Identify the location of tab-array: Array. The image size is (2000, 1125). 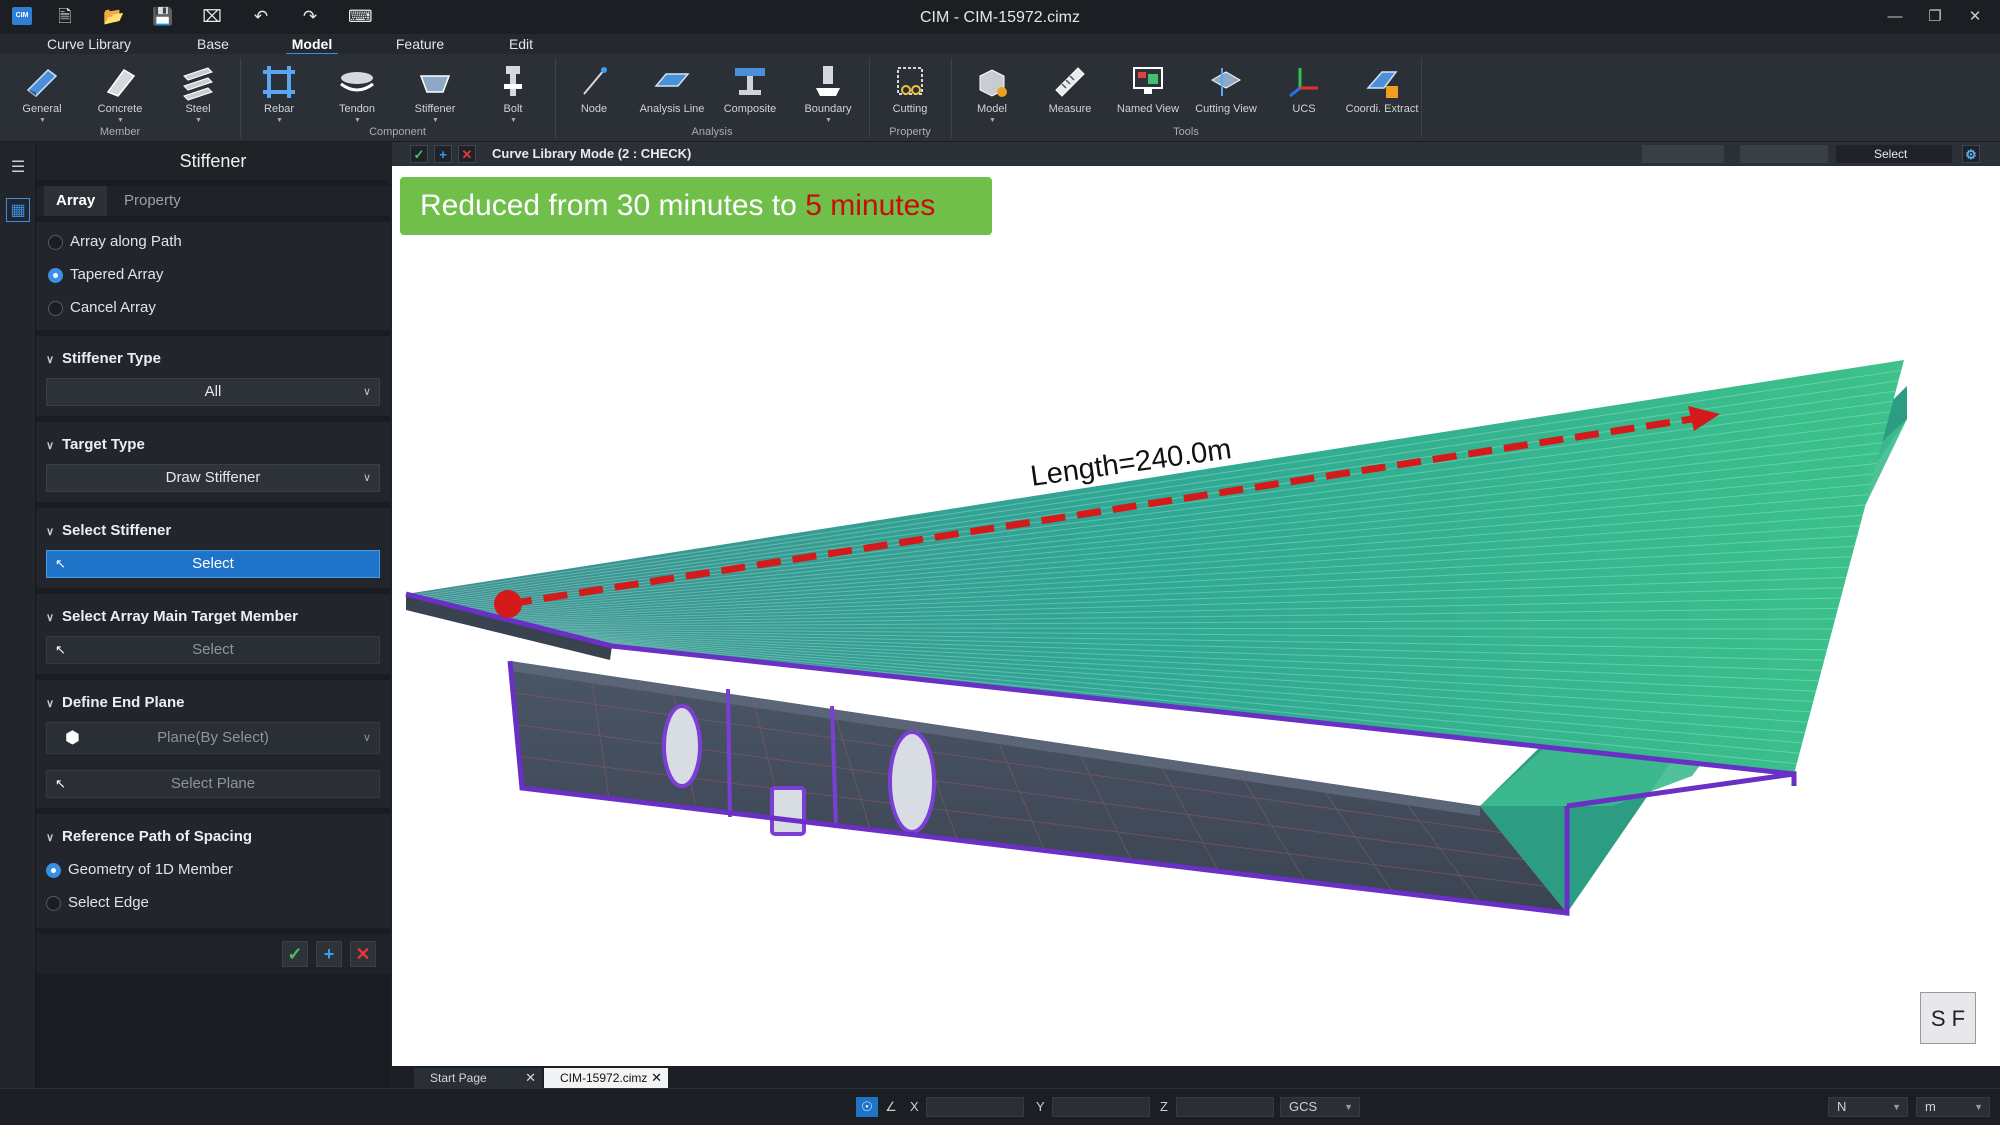
(76, 201).